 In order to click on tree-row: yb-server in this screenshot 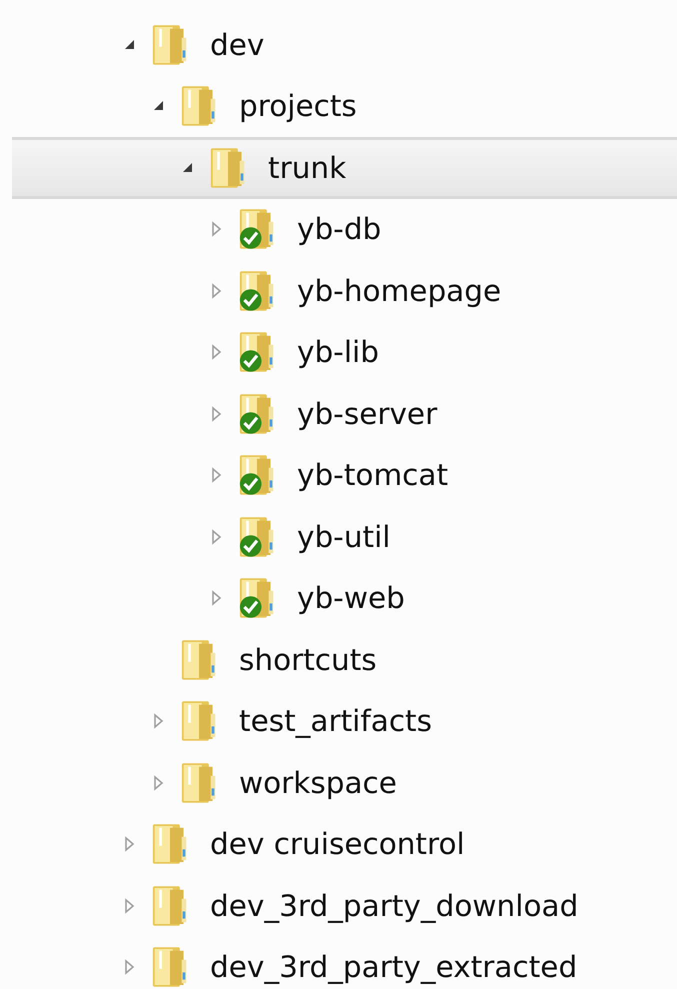, I will do `click(344, 413)`.